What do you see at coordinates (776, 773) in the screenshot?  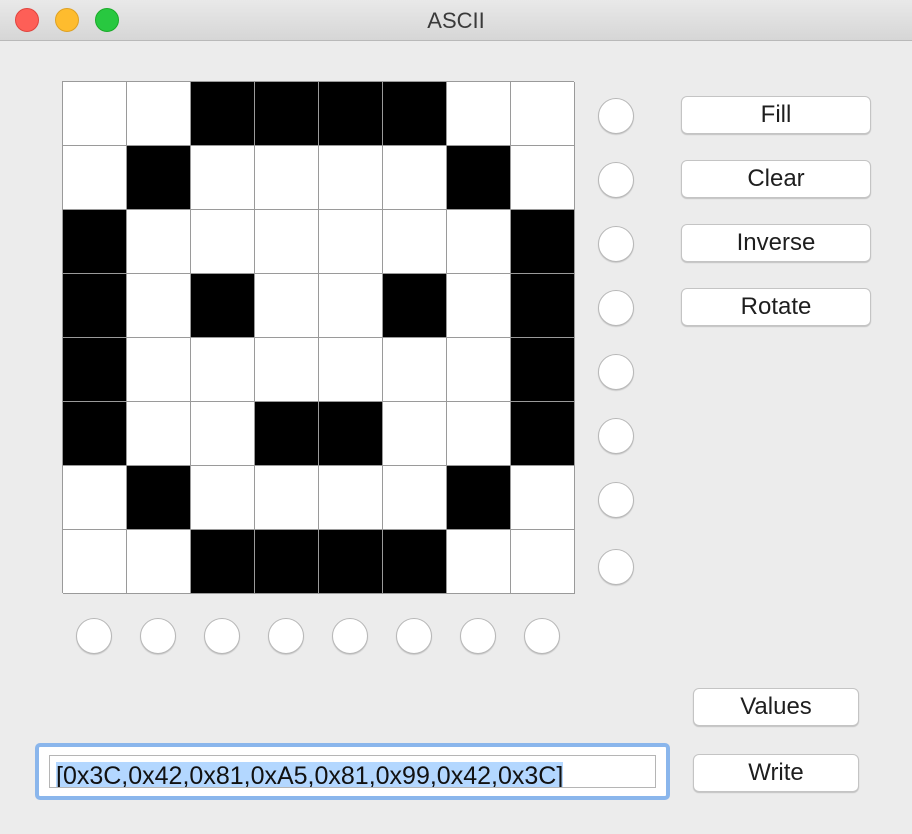 I see `write-button: Write` at bounding box center [776, 773].